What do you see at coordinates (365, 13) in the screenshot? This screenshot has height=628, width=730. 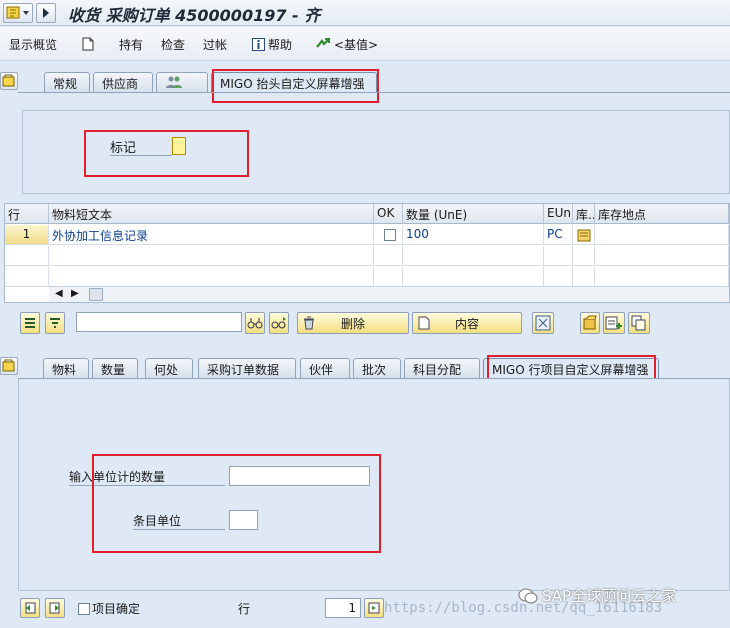 I see `title-bar: 收货 采购订单 4500000197 - 齐` at bounding box center [365, 13].